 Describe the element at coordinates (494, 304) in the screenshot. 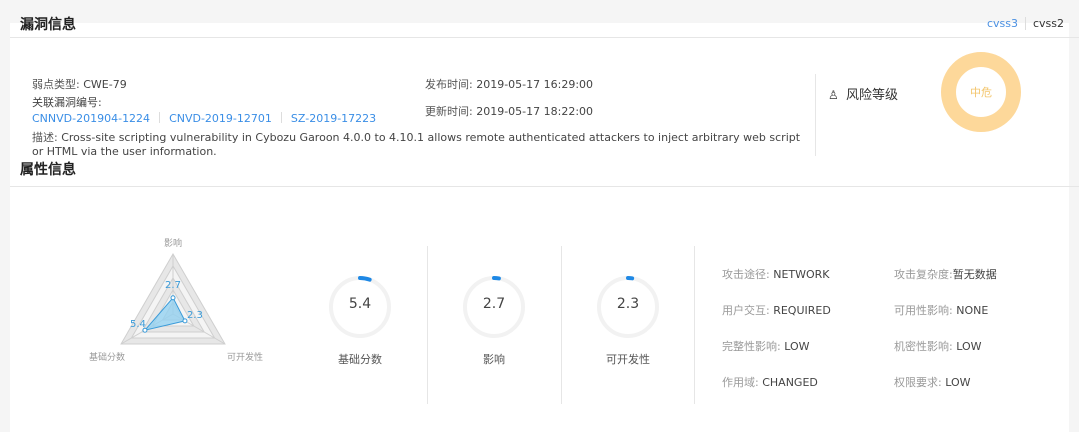

I see `impact-value: 2.7` at that location.